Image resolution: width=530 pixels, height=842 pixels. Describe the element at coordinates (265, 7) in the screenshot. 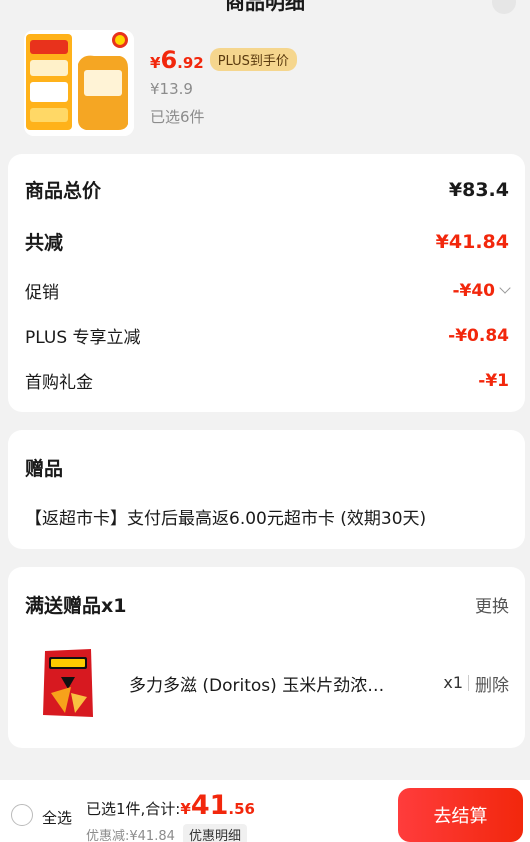

I see `page-title: 商品明细` at that location.